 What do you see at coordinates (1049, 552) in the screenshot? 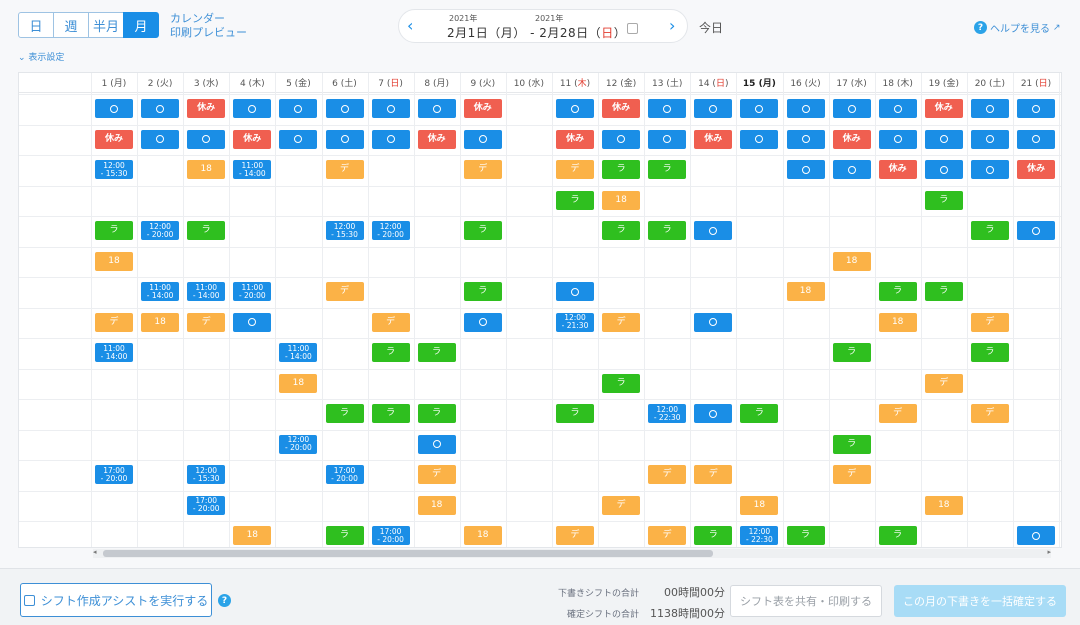
I see `scroll-right-icon: ▸` at bounding box center [1049, 552].